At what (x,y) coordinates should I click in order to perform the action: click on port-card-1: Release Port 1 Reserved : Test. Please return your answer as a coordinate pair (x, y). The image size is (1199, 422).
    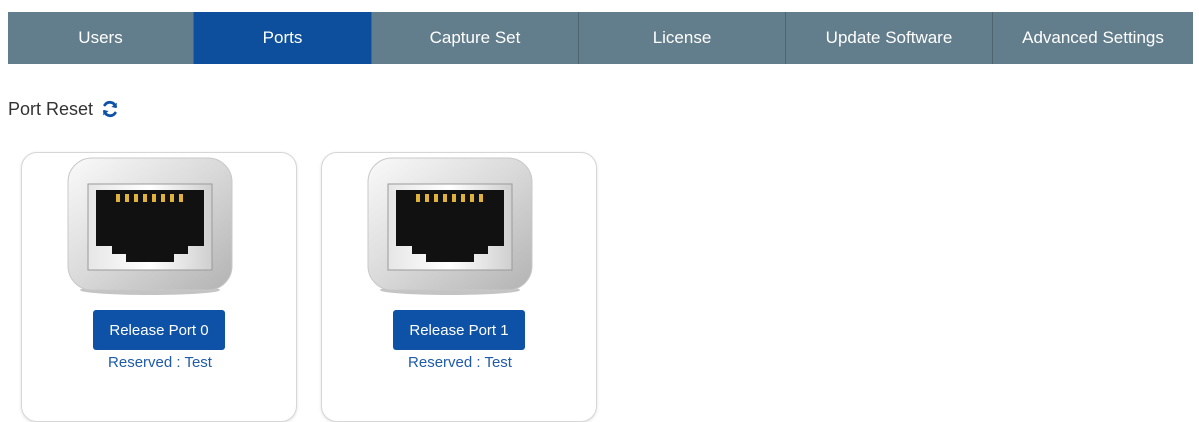
    Looking at the image, I should click on (459, 287).